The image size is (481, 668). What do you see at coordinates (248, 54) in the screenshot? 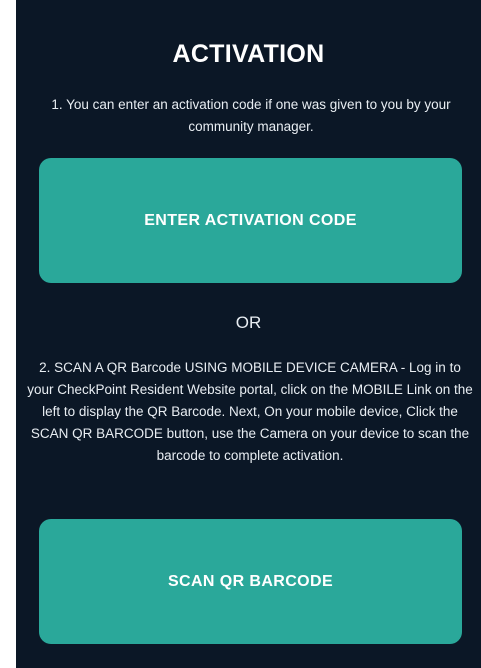
I see `page-title: ACTIVATION` at bounding box center [248, 54].